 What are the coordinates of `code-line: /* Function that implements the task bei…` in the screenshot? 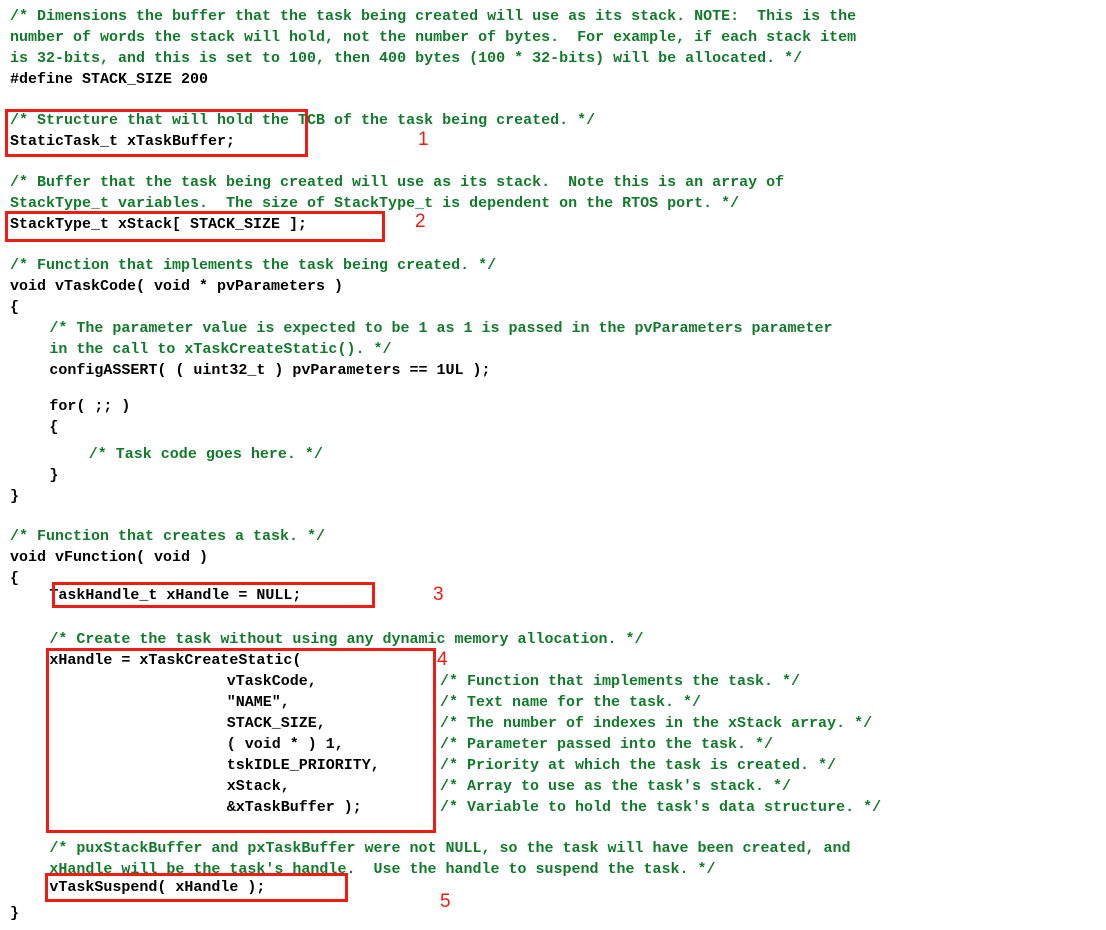 It's located at (253, 265).